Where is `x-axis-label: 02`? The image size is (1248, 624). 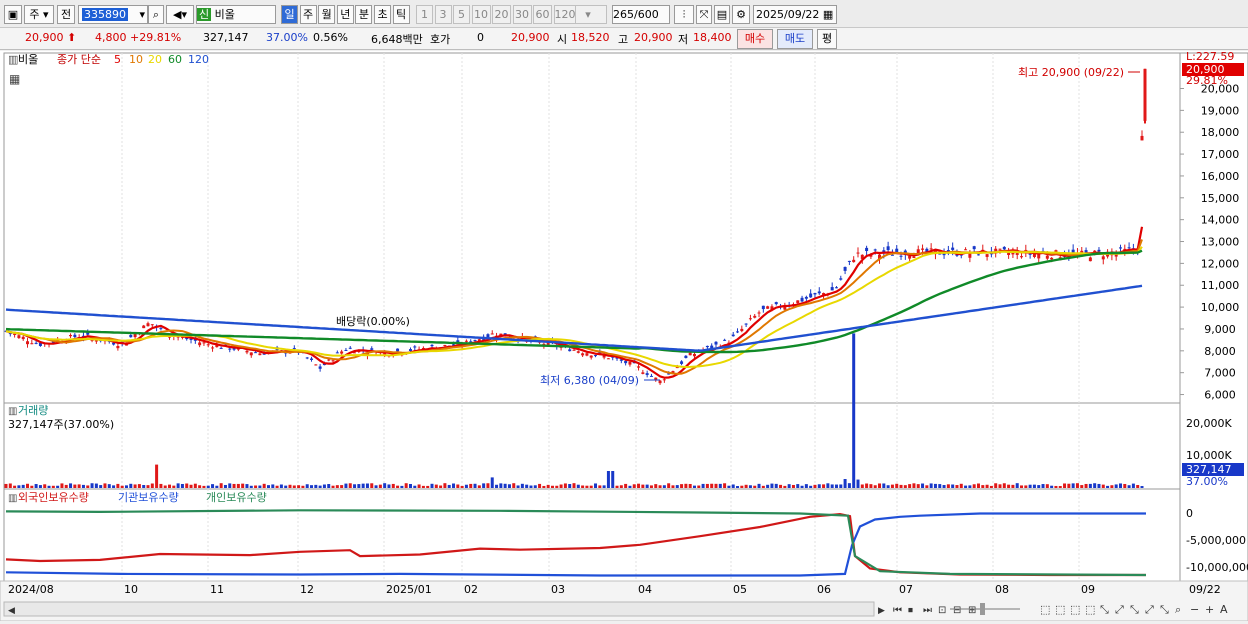 x-axis-label: 02 is located at coordinates (471, 589).